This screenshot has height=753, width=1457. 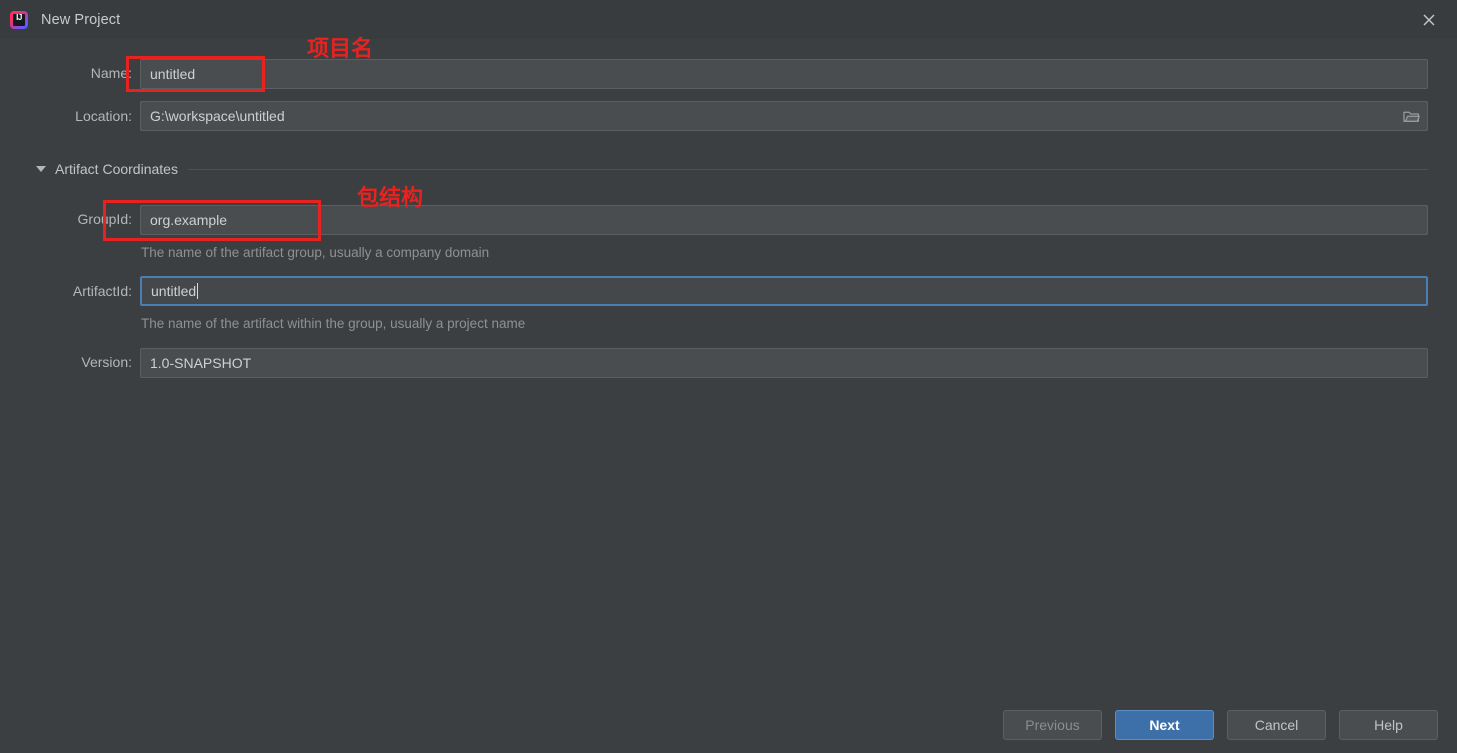 I want to click on location-field-value: G:\workspace\untitled, so click(x=217, y=116).